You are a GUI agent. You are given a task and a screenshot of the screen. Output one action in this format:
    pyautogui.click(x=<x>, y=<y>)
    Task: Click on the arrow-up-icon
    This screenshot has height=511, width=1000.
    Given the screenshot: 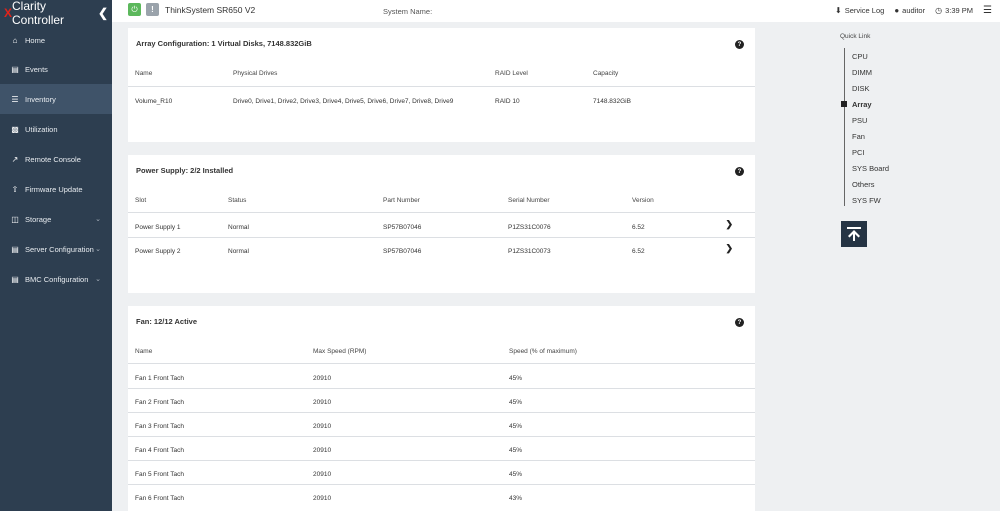 What is the action you would take?
    pyautogui.click(x=854, y=234)
    